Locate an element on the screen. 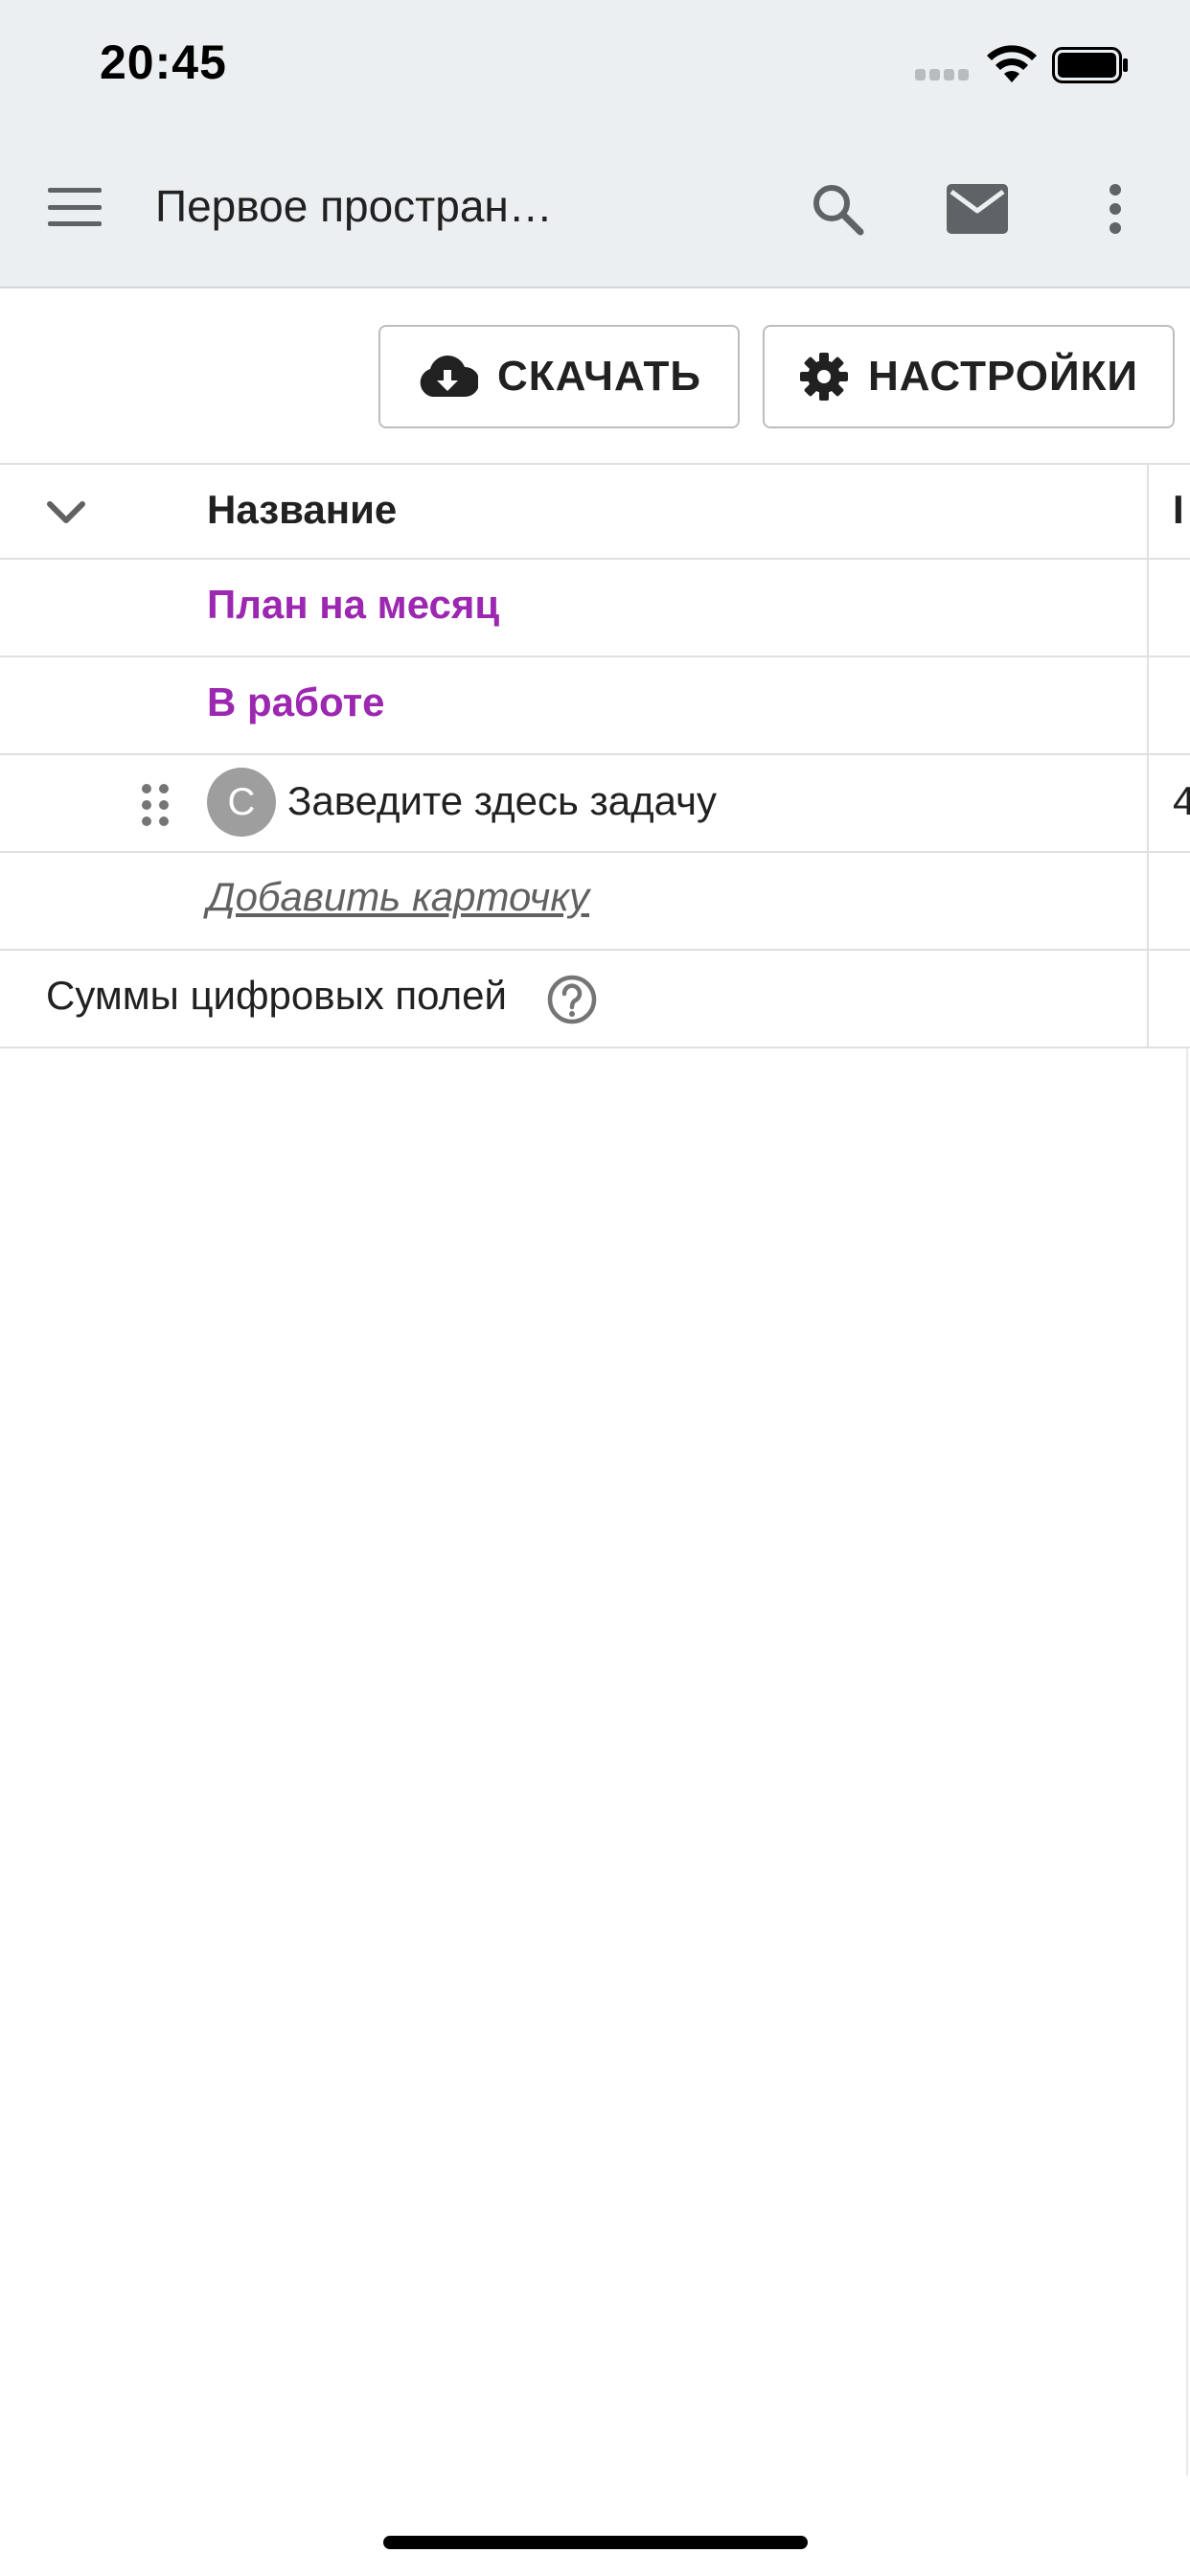 The width and height of the screenshot is (1190, 2576). battery-icon is located at coordinates (1090, 65).